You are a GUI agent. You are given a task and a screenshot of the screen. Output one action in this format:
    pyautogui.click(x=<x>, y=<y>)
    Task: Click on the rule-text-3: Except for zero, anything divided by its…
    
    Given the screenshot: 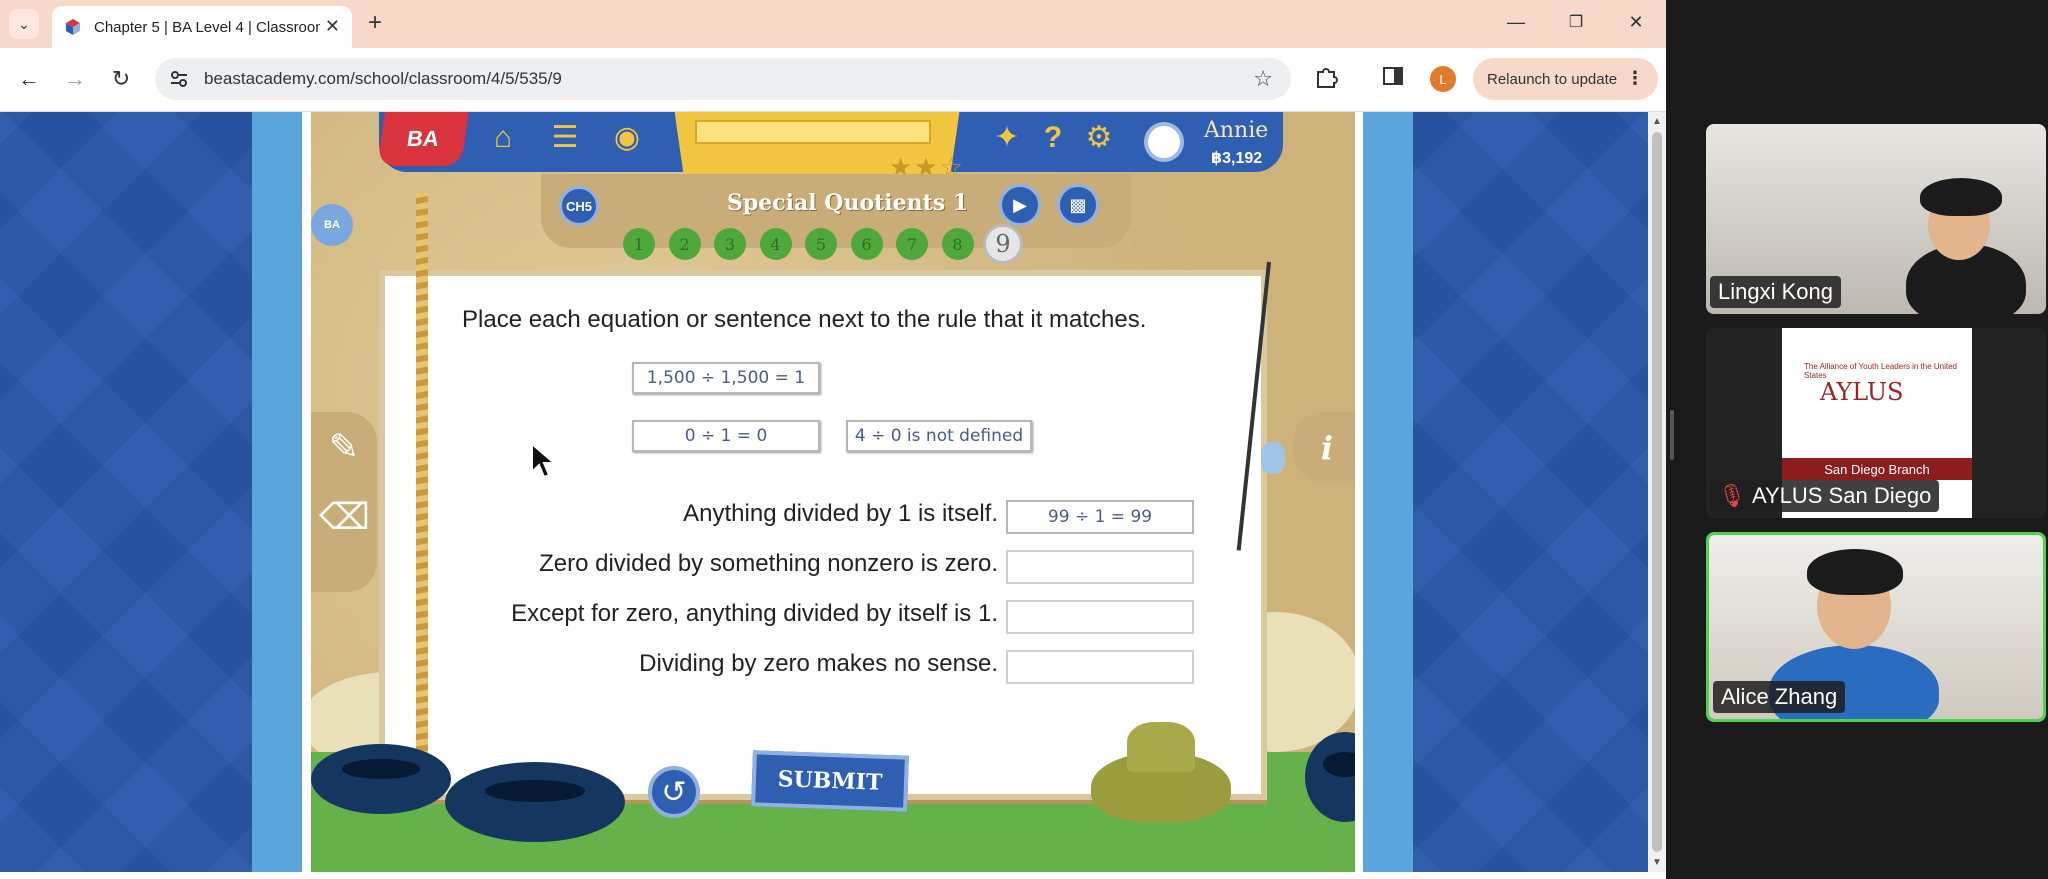 What is the action you would take?
    pyautogui.click(x=754, y=613)
    